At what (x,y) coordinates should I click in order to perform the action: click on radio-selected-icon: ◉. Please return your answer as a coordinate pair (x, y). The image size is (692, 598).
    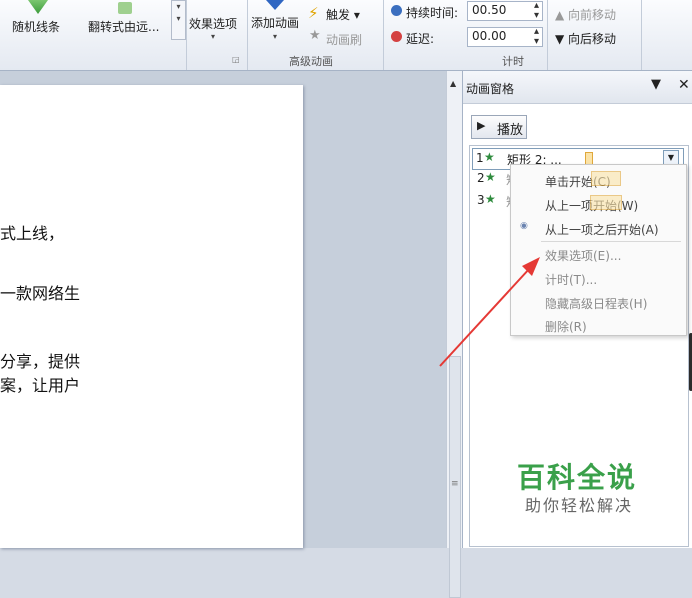
    Looking at the image, I should click on (524, 226).